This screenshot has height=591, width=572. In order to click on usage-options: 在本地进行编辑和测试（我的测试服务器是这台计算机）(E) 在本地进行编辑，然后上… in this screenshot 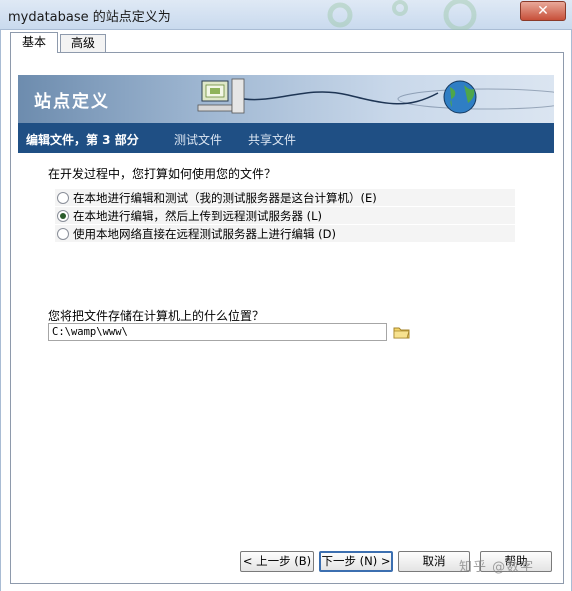, I will do `click(285, 216)`.